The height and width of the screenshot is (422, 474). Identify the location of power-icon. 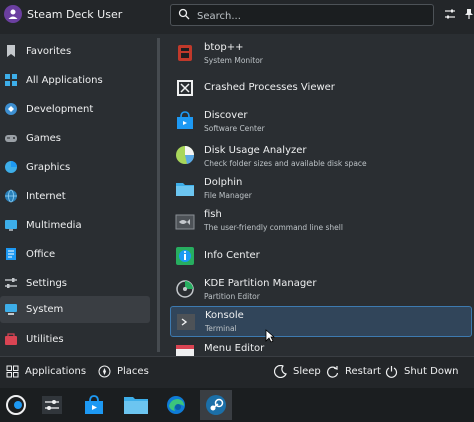
(391, 372).